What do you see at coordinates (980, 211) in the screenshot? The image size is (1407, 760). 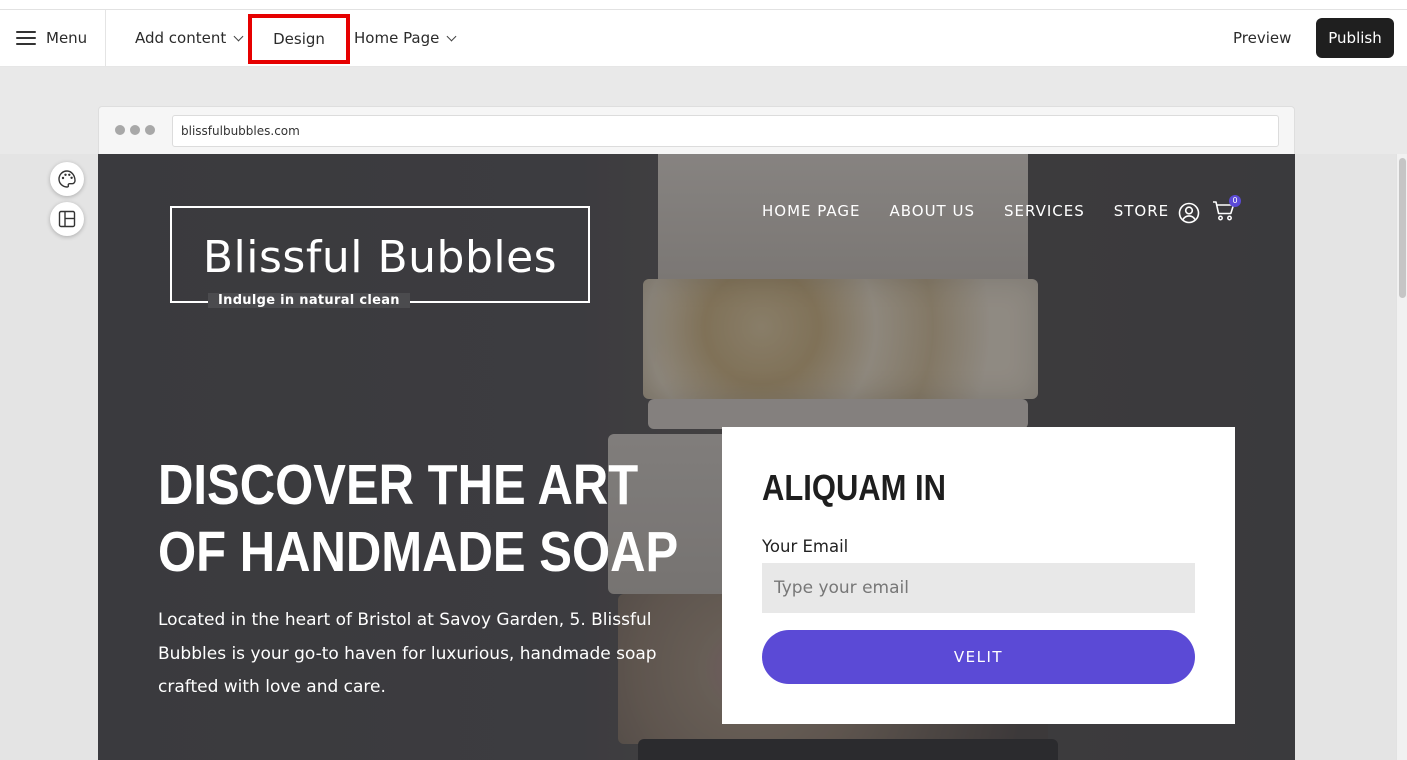 I see `site-nav: HOME PAGE ABOUT US SERVICES STORE` at bounding box center [980, 211].